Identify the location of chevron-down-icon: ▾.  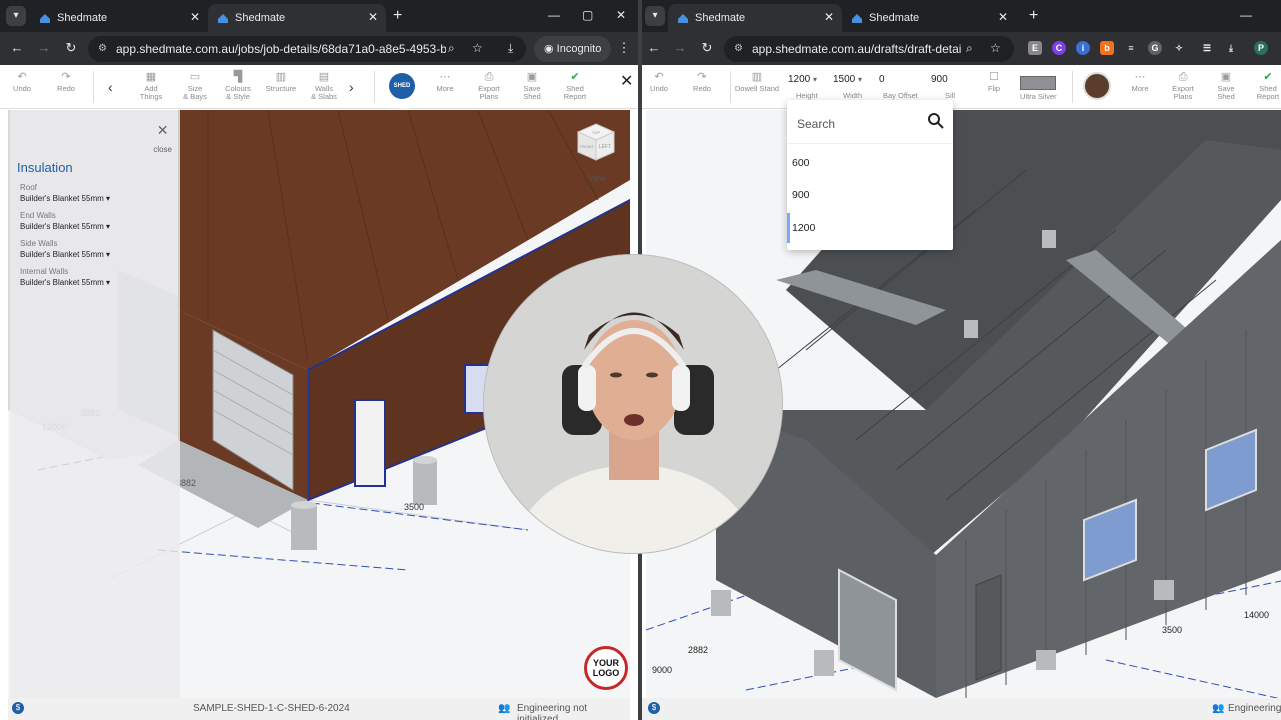
(108, 254).